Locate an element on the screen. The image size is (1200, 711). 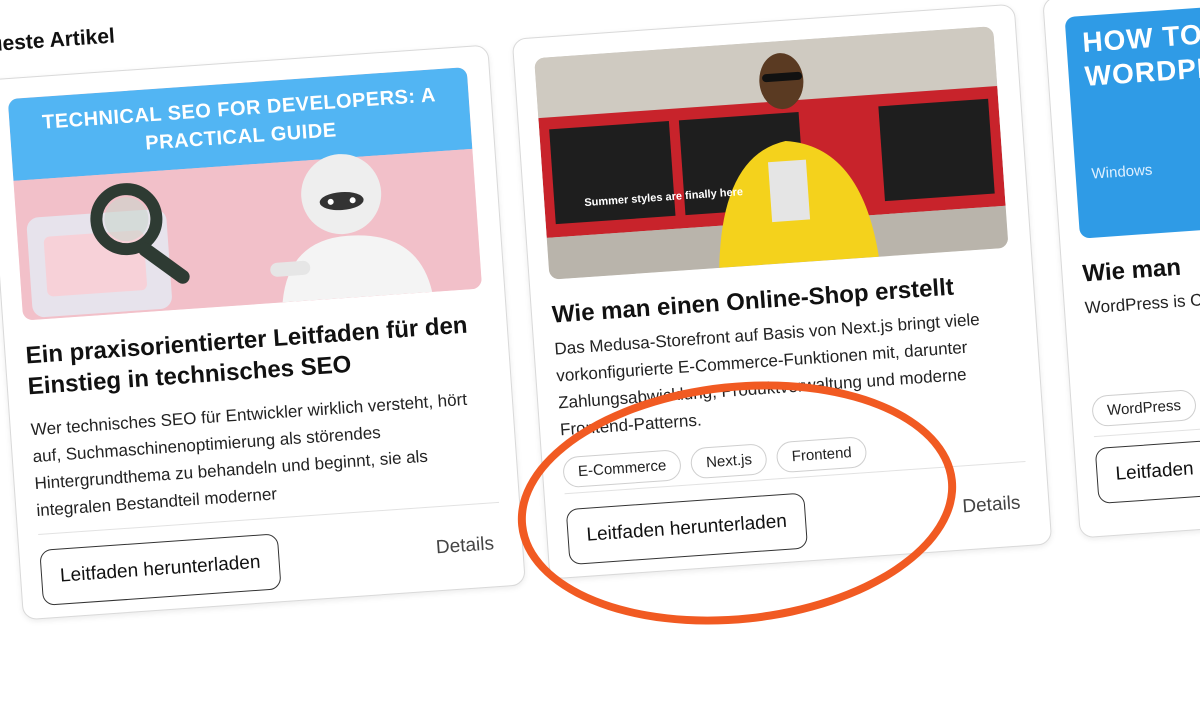
article-thumbnail-shop: Summer styles are finally here is located at coordinates (771, 153).